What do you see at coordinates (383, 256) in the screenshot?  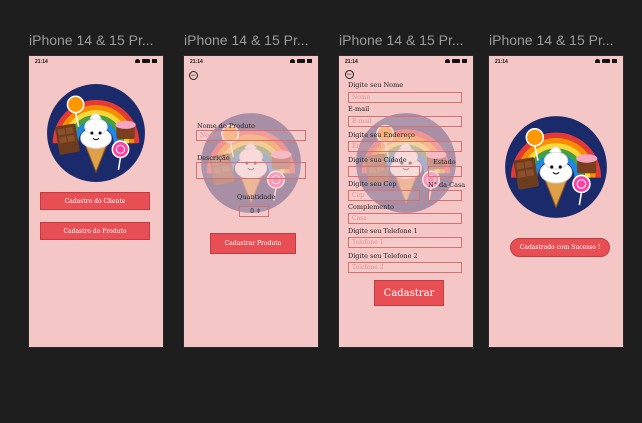 I see `telefone2-label: Digite seu Telefone 2` at bounding box center [383, 256].